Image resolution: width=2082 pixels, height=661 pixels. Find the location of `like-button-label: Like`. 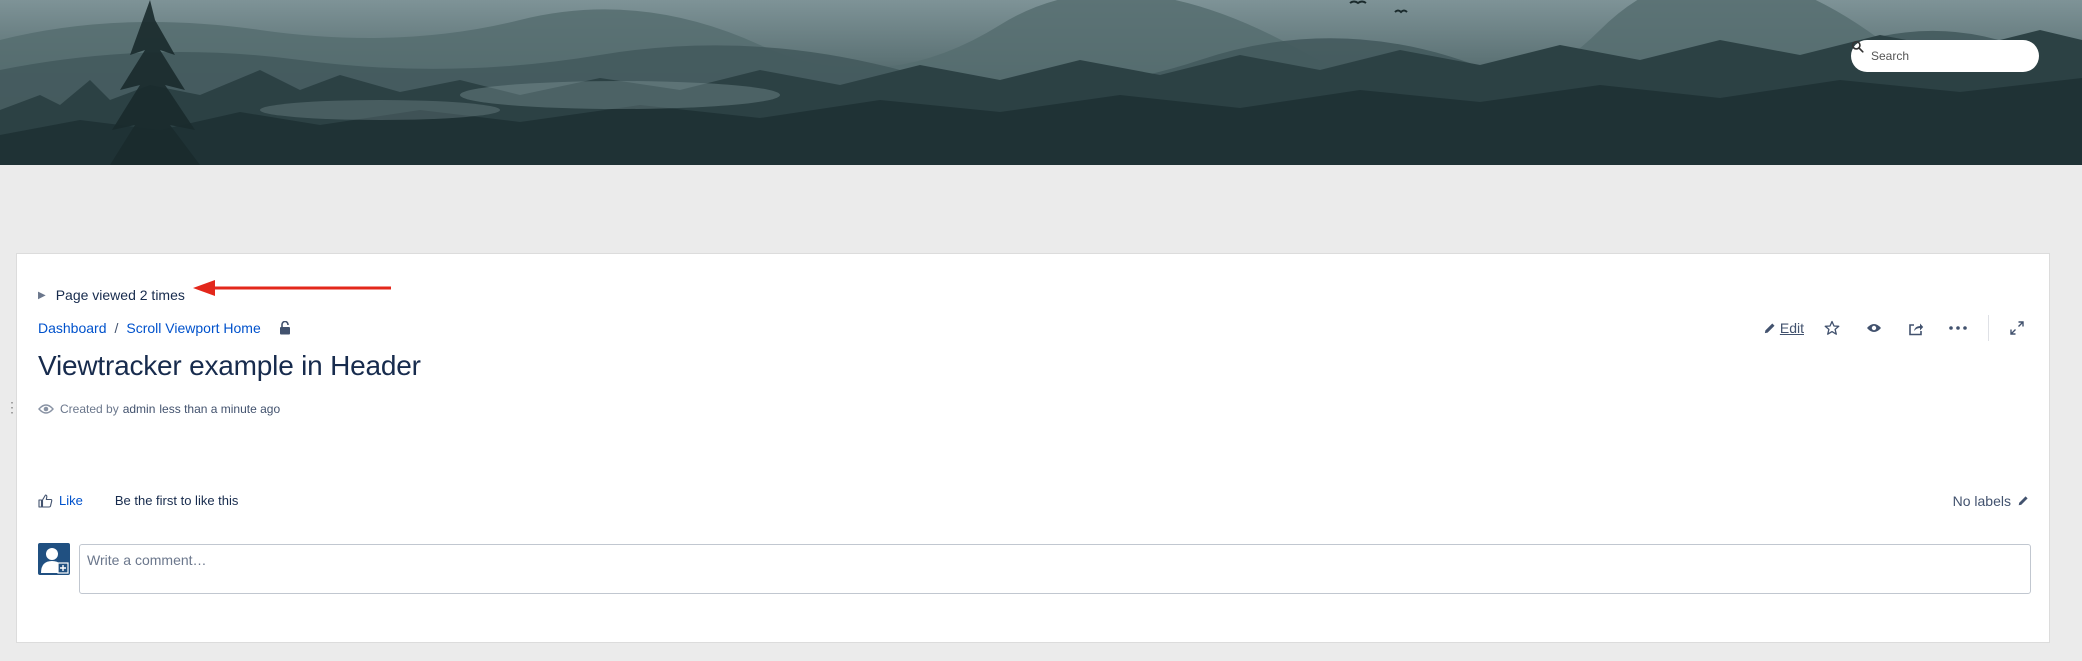

like-button-label: Like is located at coordinates (71, 500).